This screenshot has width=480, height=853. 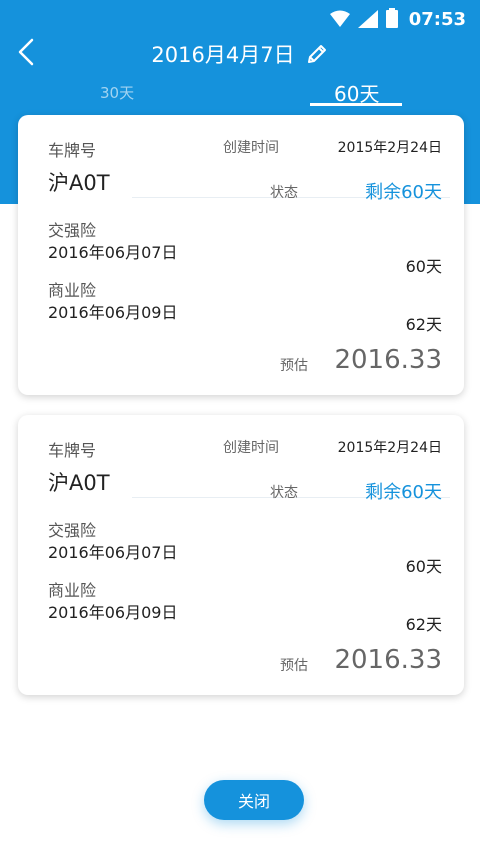 What do you see at coordinates (117, 92) in the screenshot?
I see `tab-30-days: 30天` at bounding box center [117, 92].